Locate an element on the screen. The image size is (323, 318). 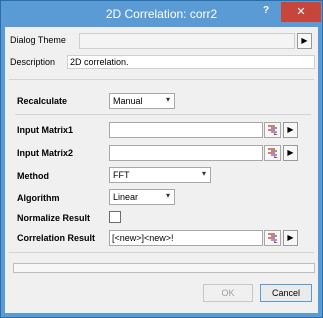
ok-button: OK is located at coordinates (228, 293).